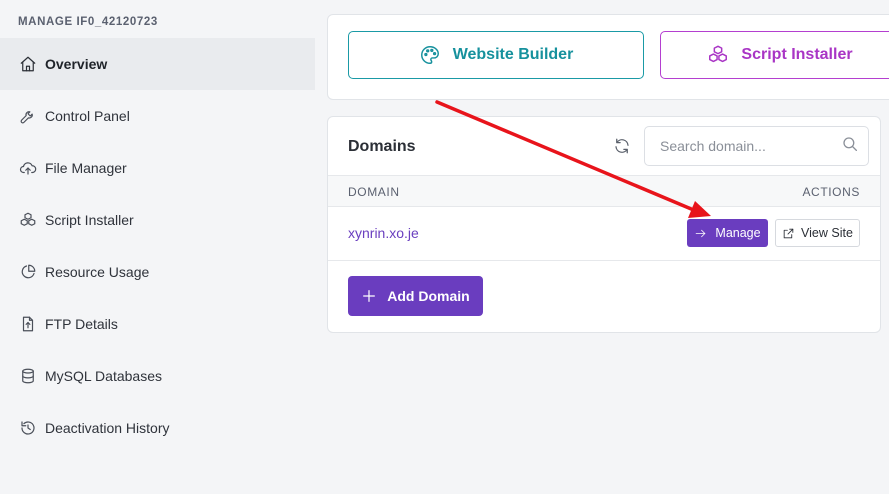 The height and width of the screenshot is (494, 889). I want to click on add-domain-button: Add Domain, so click(415, 296).